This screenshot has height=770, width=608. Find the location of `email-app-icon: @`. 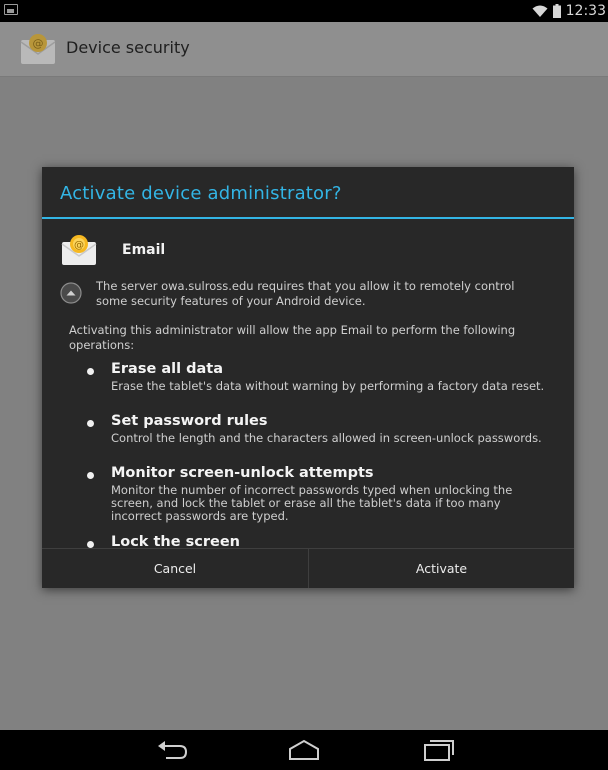

email-app-icon: @ is located at coordinates (38, 49).